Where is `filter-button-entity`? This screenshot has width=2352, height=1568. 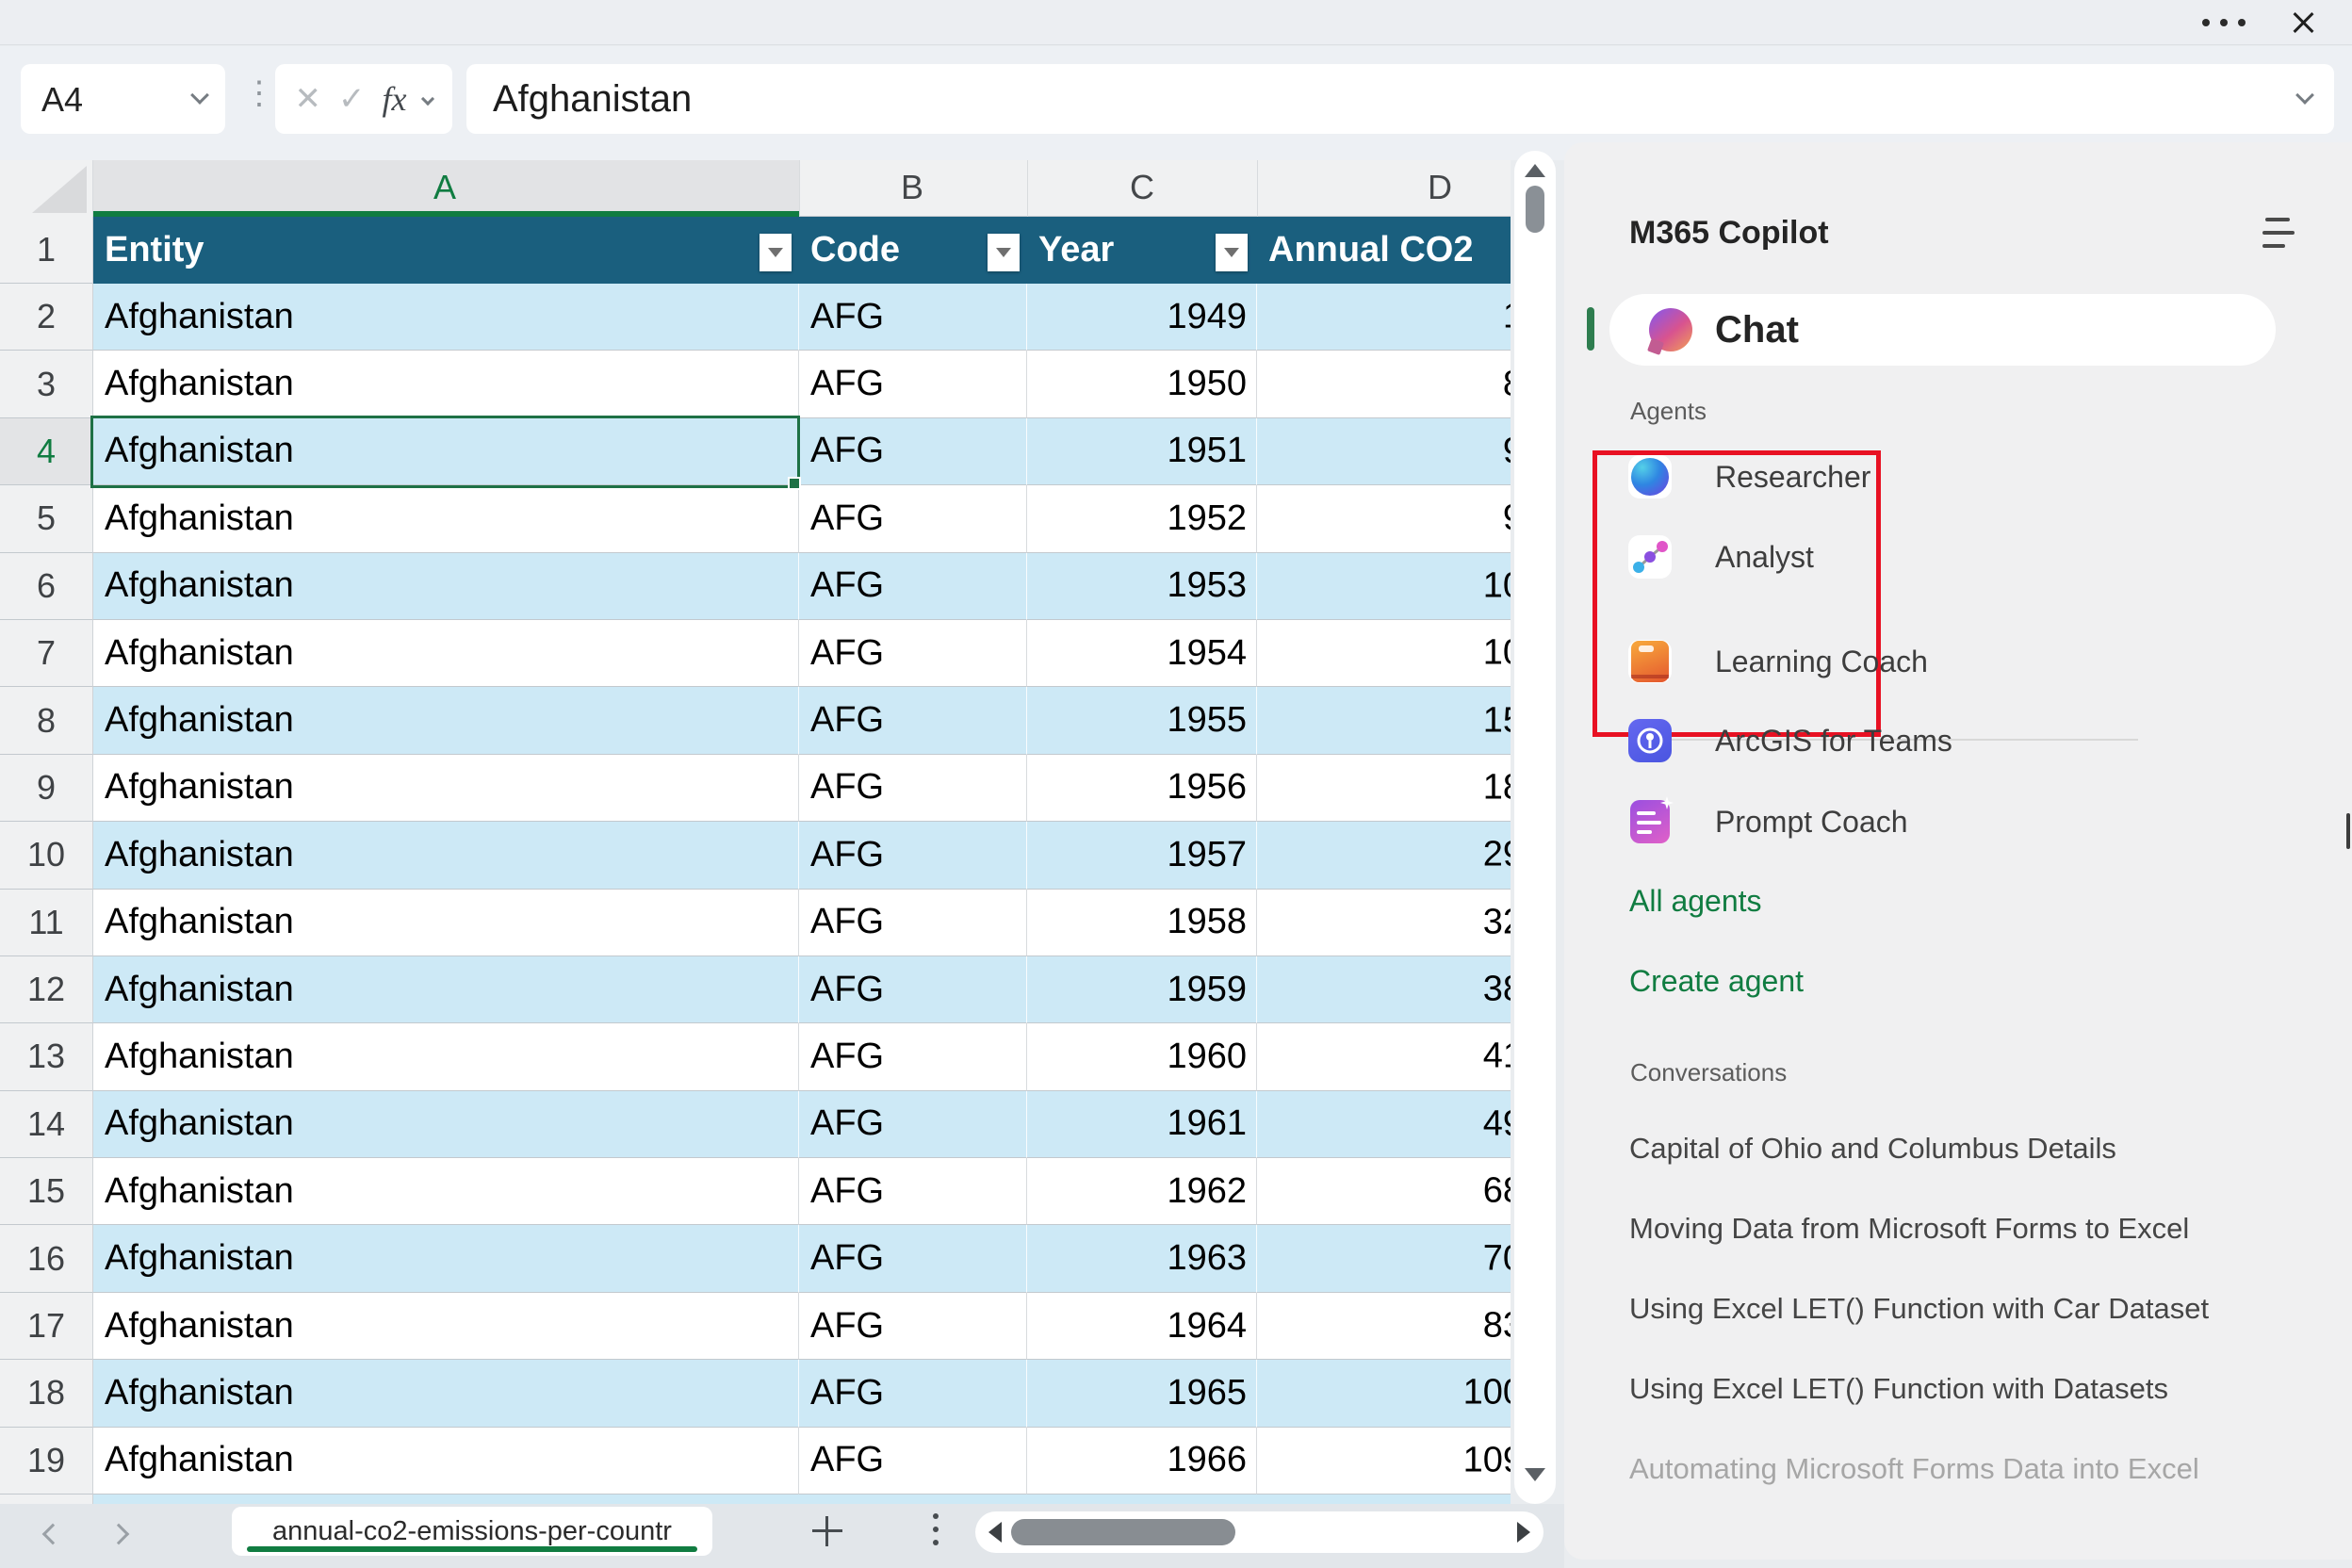
filter-button-entity is located at coordinates (776, 252).